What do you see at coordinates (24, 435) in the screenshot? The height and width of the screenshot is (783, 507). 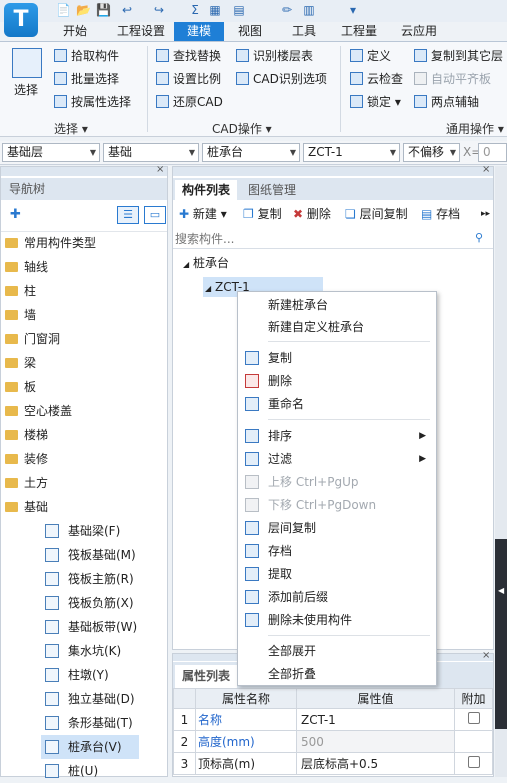 I see `nav-item-stairs: 楼梯` at bounding box center [24, 435].